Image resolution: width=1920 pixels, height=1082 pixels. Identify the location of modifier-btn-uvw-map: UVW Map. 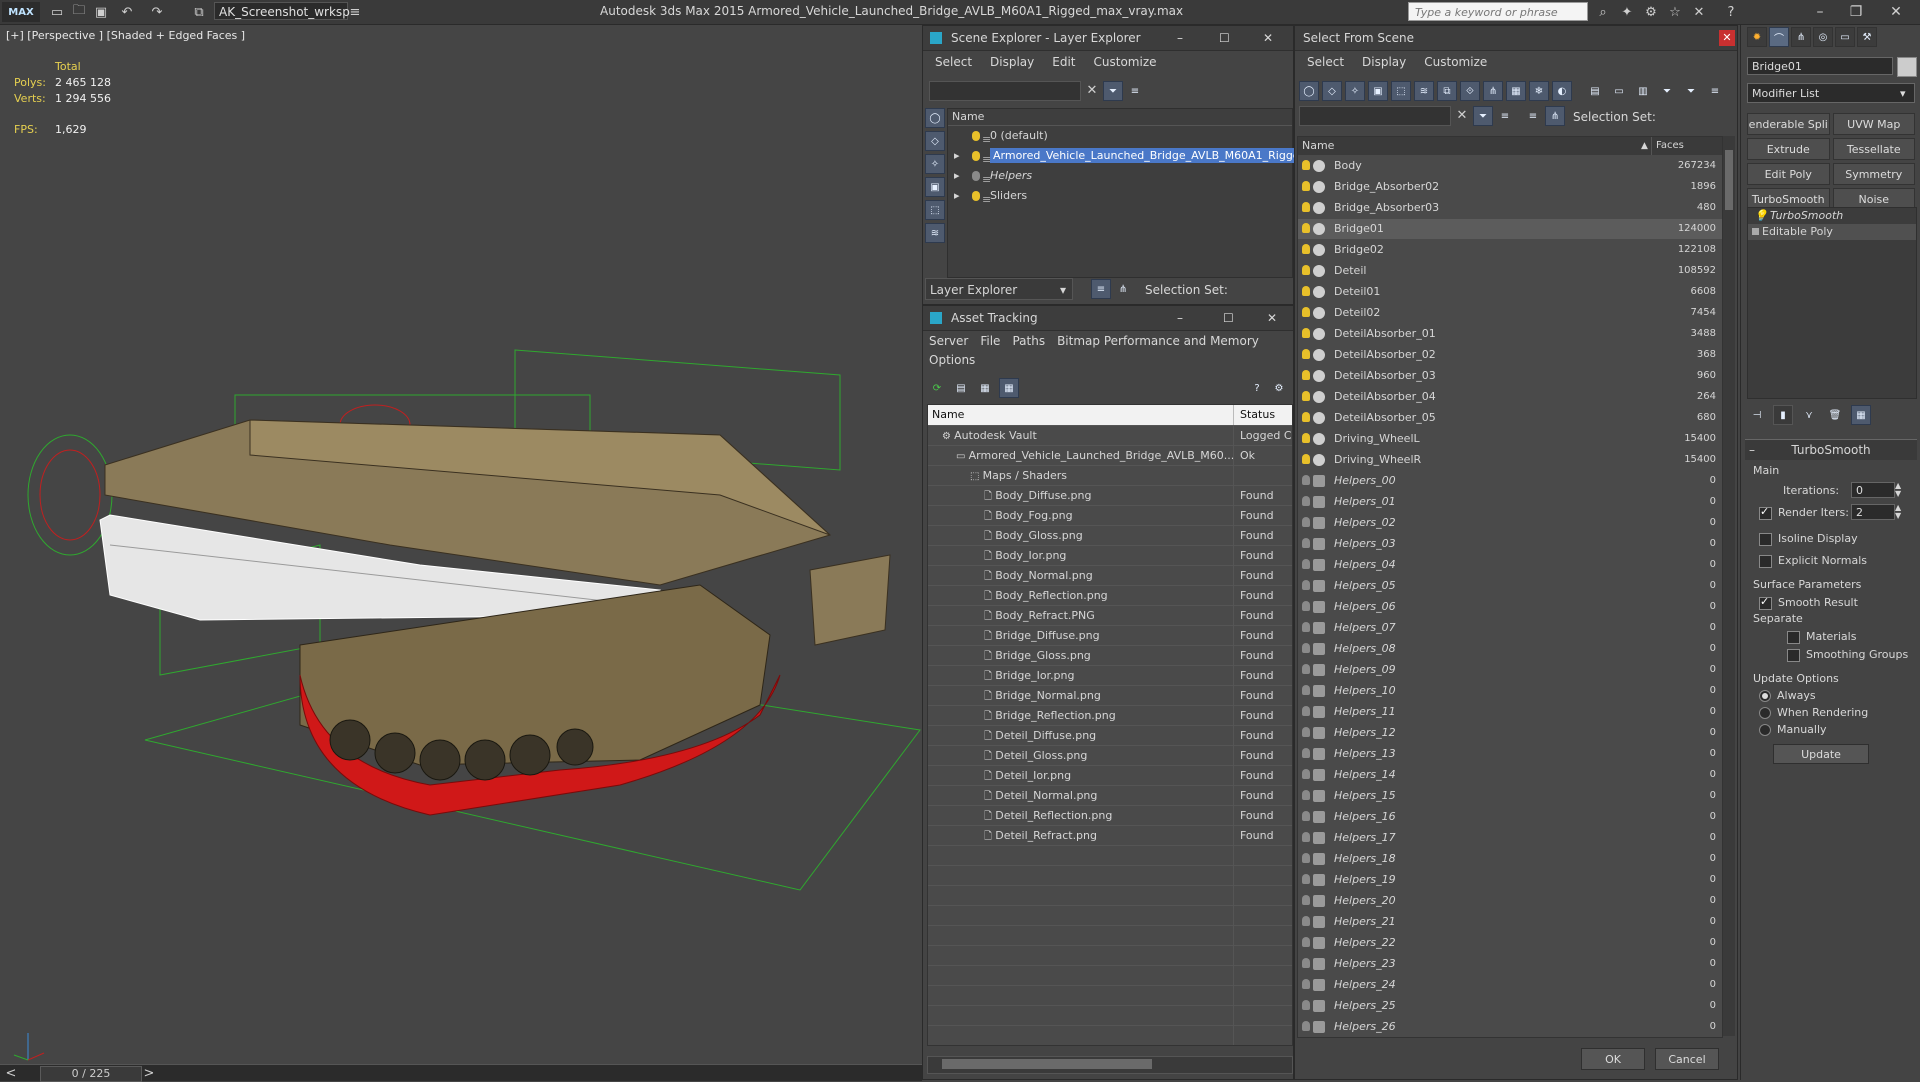
(1873, 124).